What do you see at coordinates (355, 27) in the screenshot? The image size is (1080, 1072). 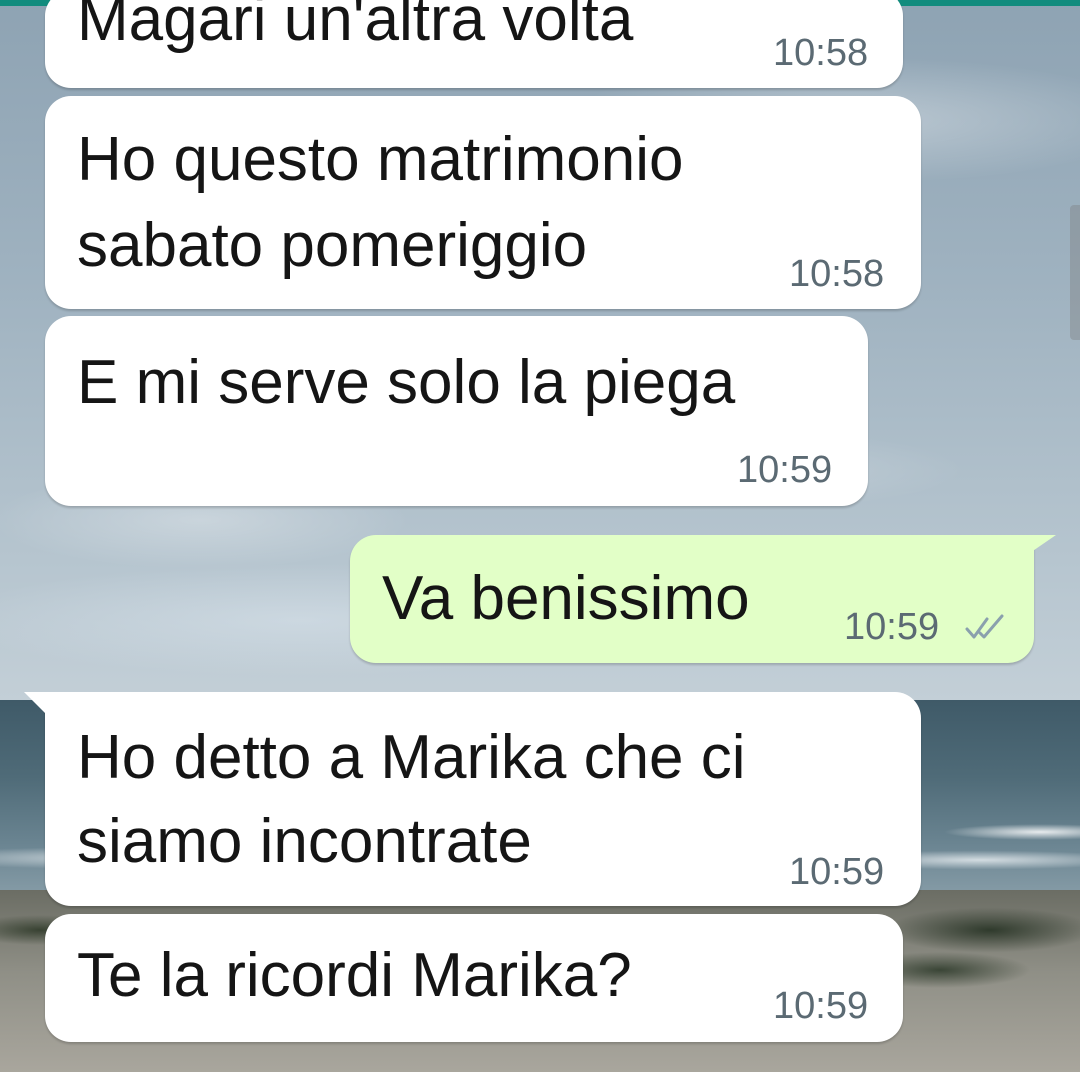 I see `message-text: Magari un'altra volta` at bounding box center [355, 27].